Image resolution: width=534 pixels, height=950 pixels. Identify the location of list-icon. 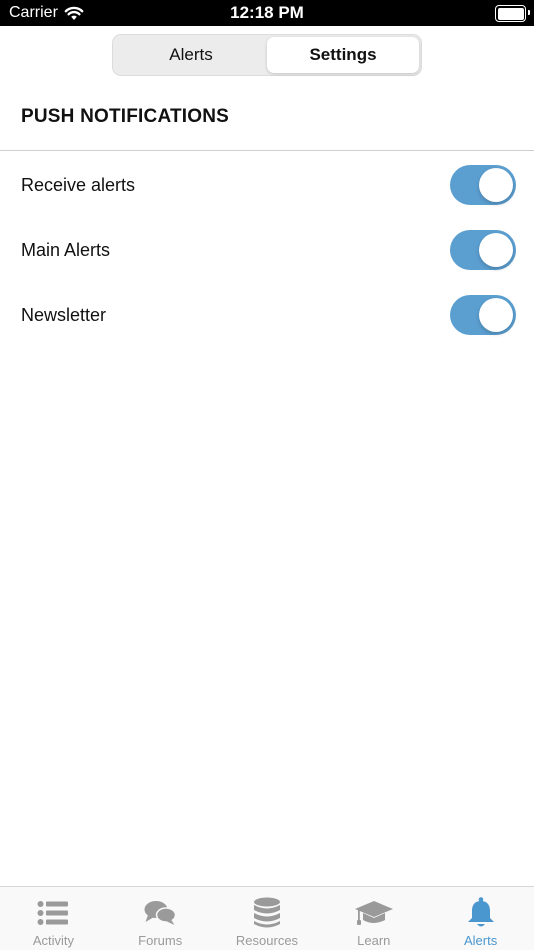
(53, 913).